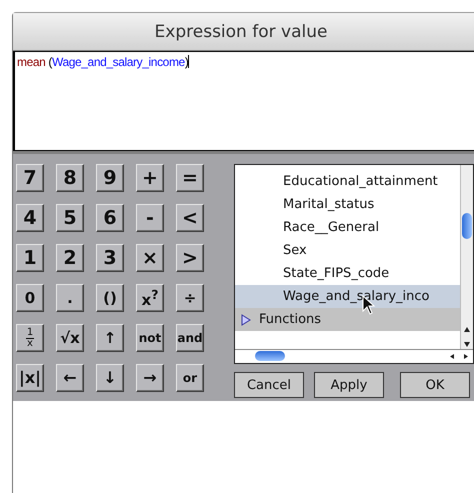  I want to click on keypad-key: 5, so click(70, 218).